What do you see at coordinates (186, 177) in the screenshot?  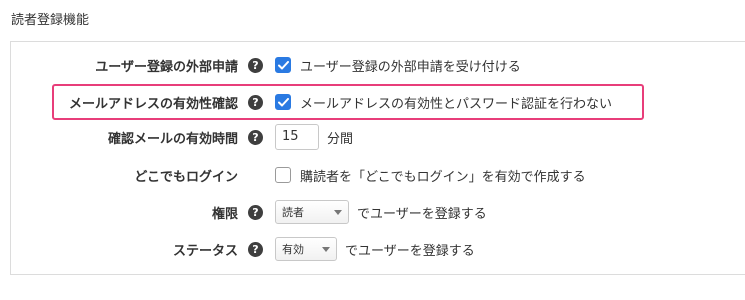 I see `setting-label: どこでもログイン` at bounding box center [186, 177].